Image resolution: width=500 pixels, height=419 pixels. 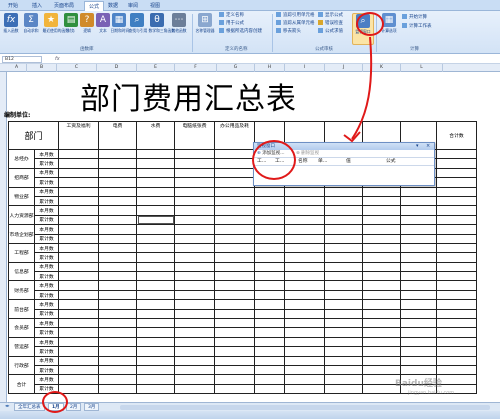 I want to click on fx-label: fx, so click(x=57, y=59).